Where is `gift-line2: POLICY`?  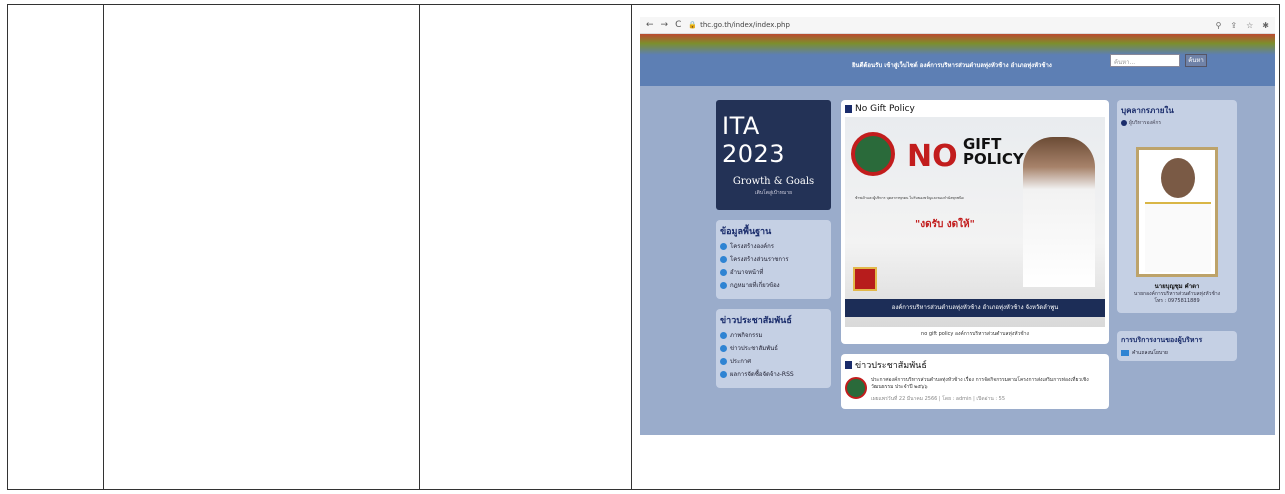
gift-line2: POLICY is located at coordinates (993, 159).